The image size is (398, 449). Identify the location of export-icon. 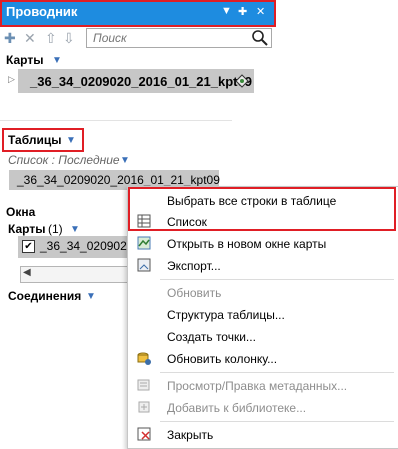
(144, 266).